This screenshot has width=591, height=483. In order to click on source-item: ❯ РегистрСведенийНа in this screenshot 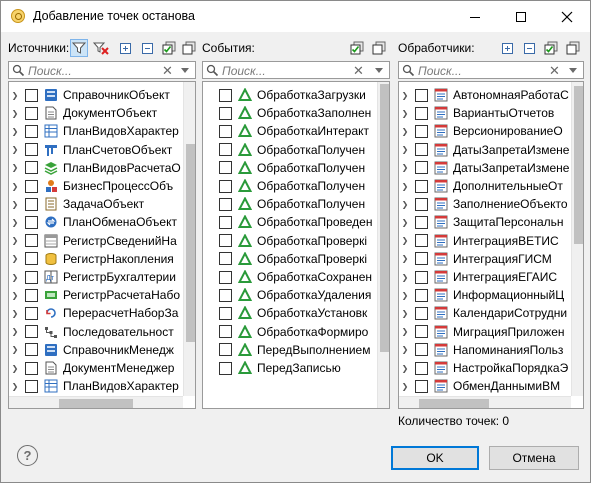, I will do `click(93, 241)`.